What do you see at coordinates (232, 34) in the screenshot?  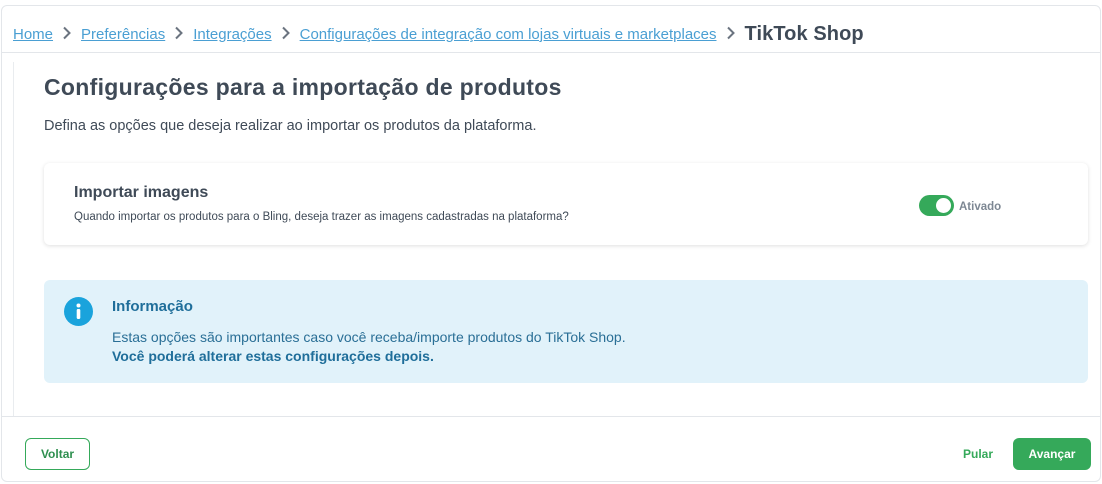 I see `breadcrumb-integrations-link: Integrações` at bounding box center [232, 34].